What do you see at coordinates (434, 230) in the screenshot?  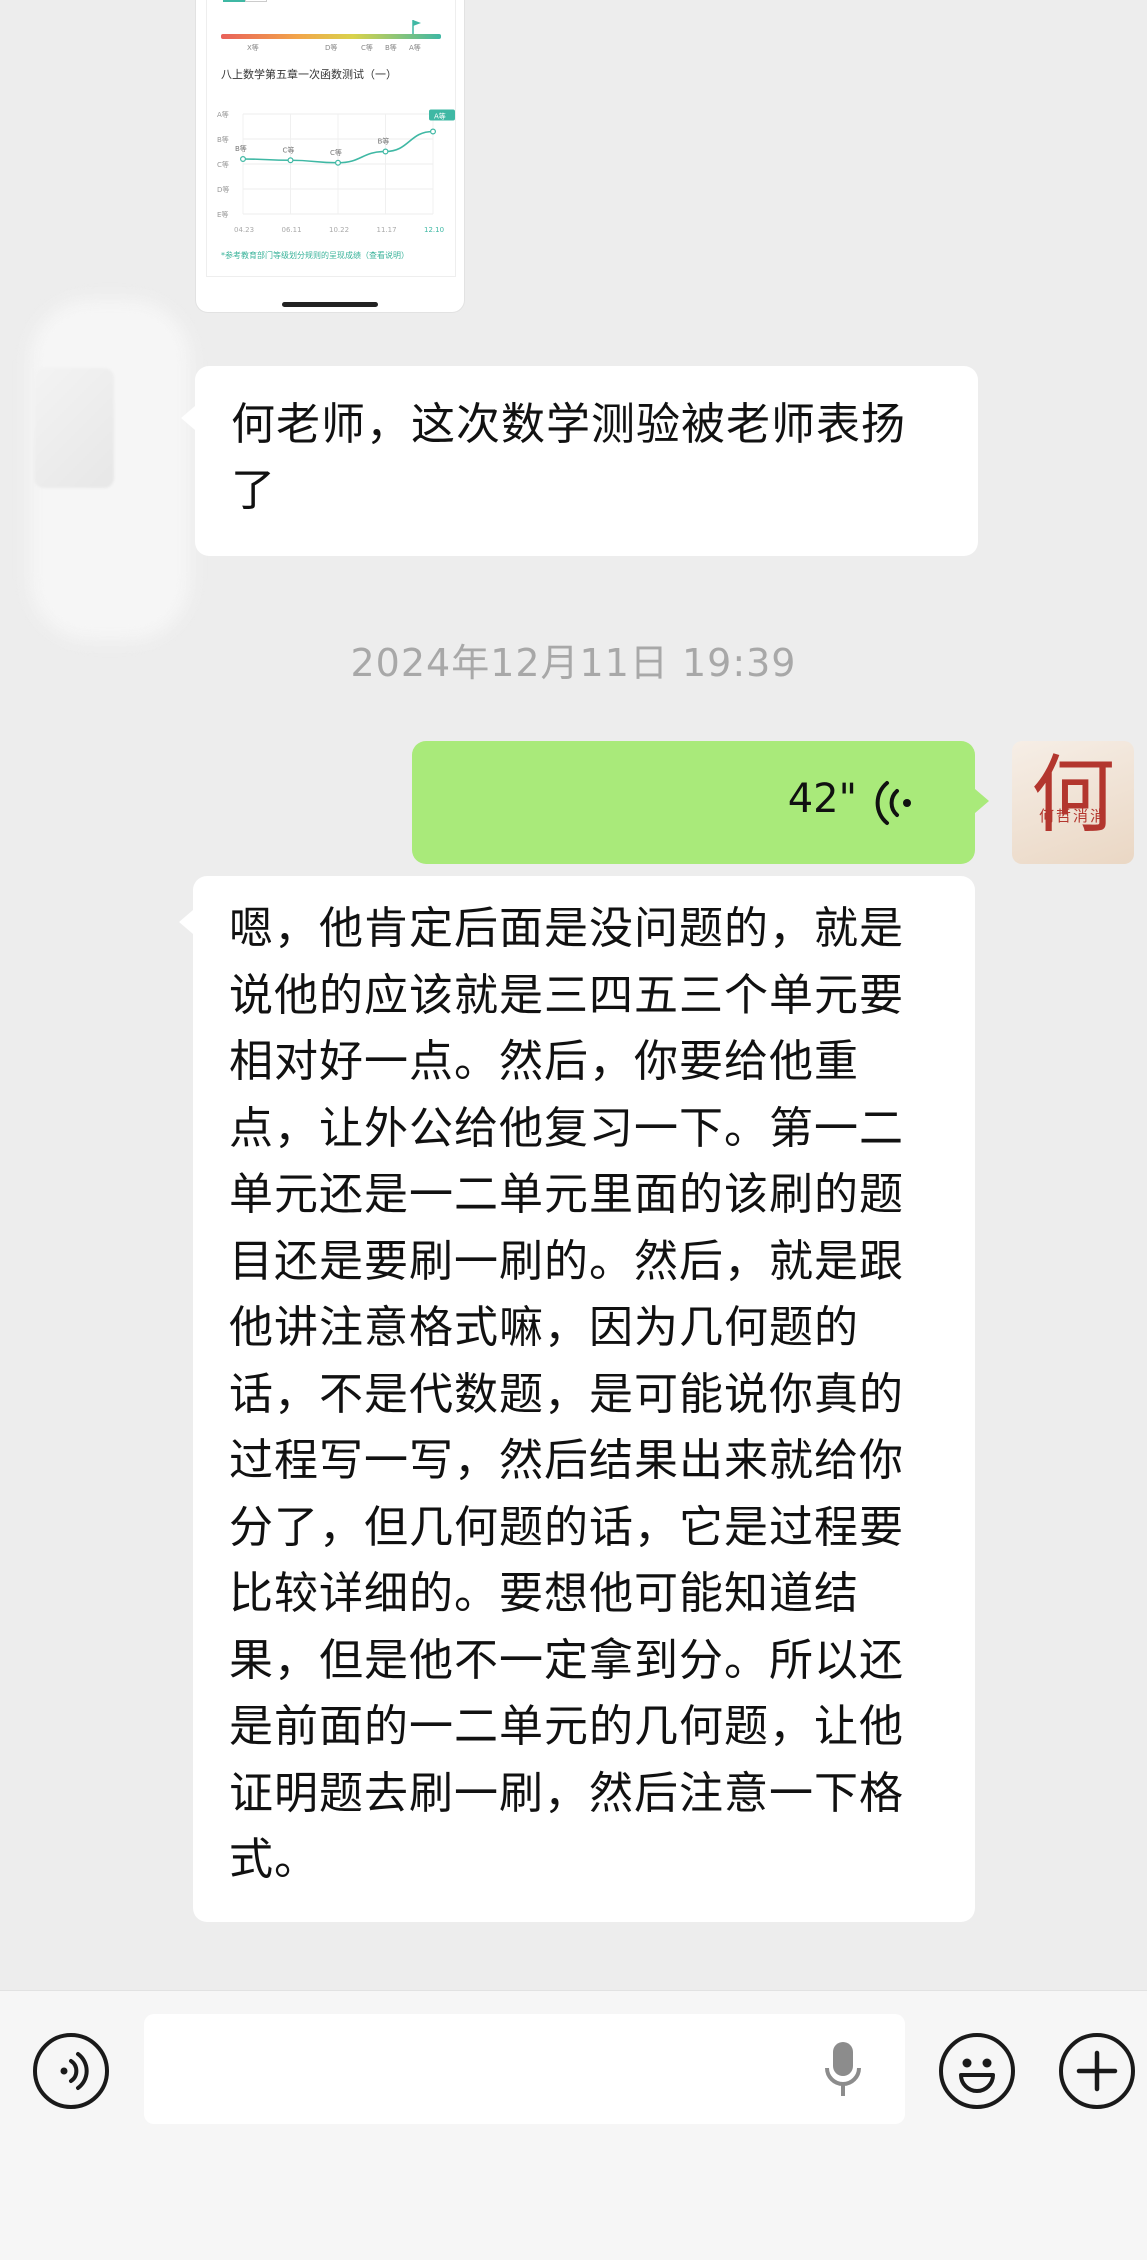 I see `x-tick-label: 12.10` at bounding box center [434, 230].